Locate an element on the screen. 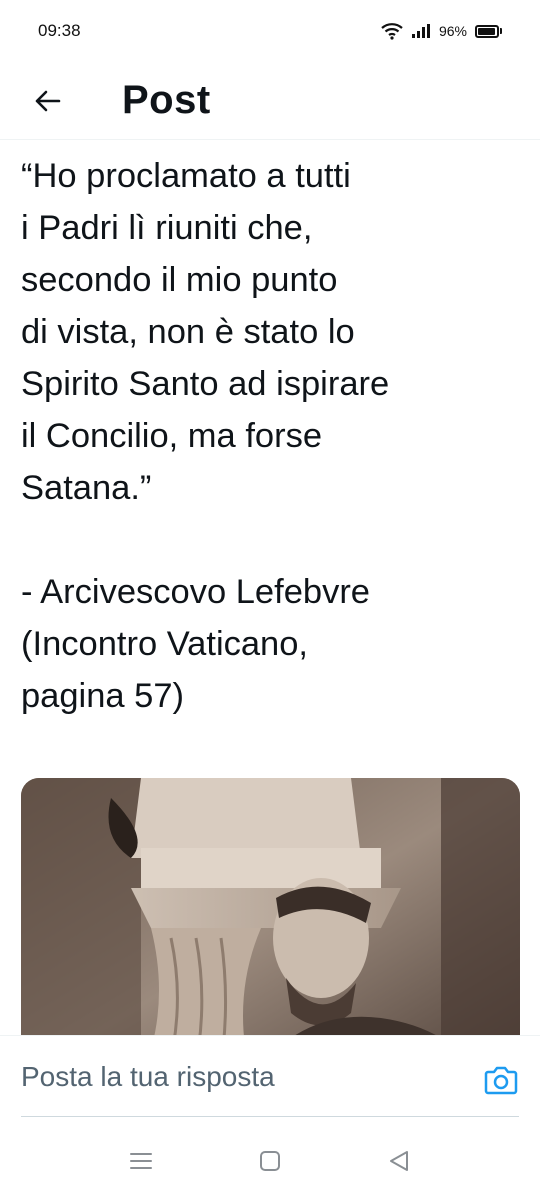 The image size is (540, 1200). menu-icon is located at coordinates (141, 1161).